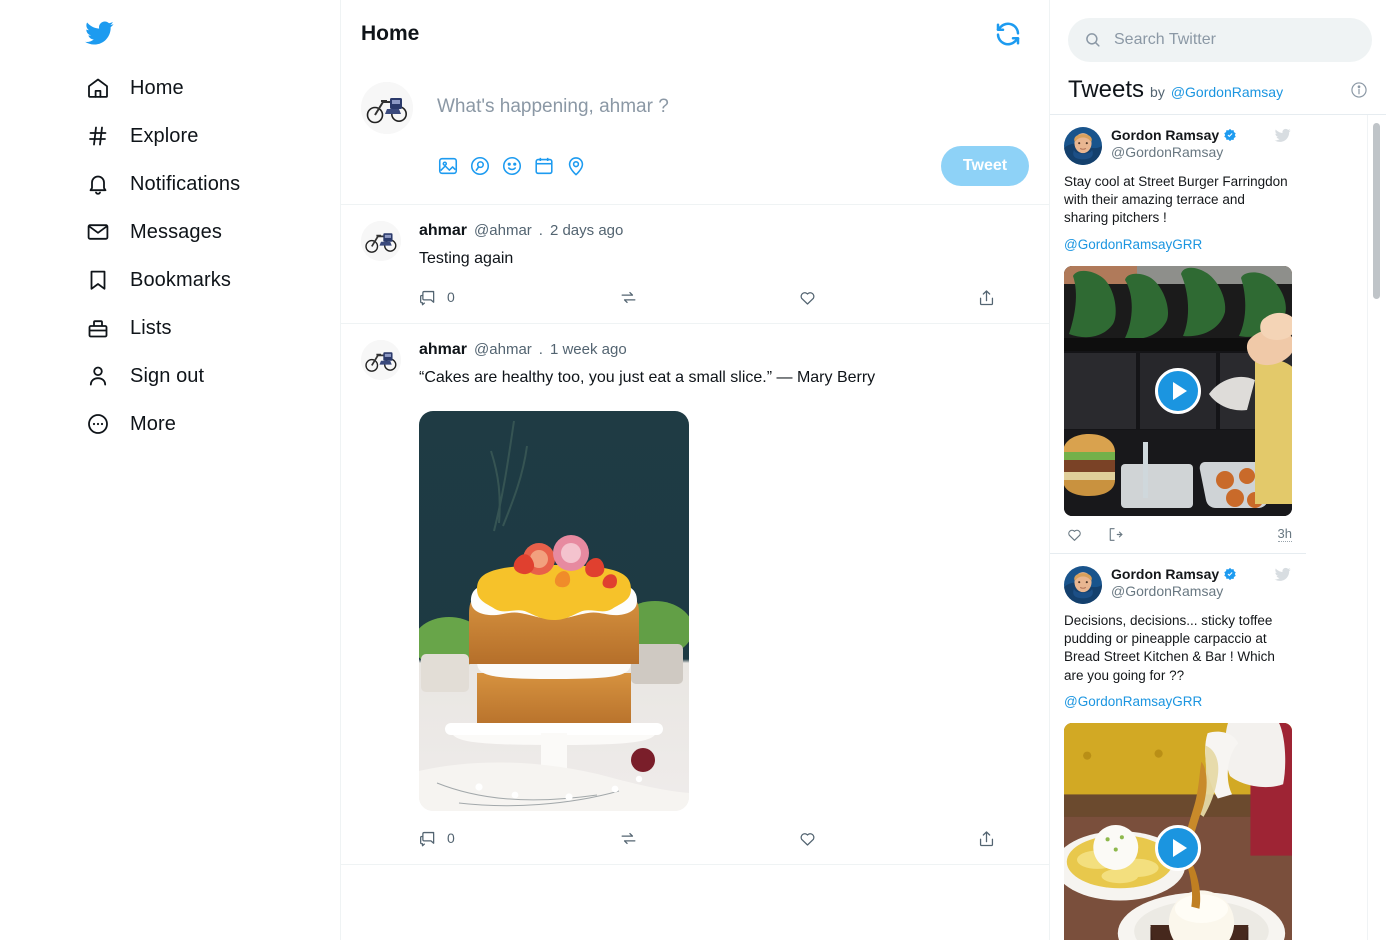 The height and width of the screenshot is (940, 1386). Describe the element at coordinates (170, 36) in the screenshot. I see `twitter-logo` at that location.